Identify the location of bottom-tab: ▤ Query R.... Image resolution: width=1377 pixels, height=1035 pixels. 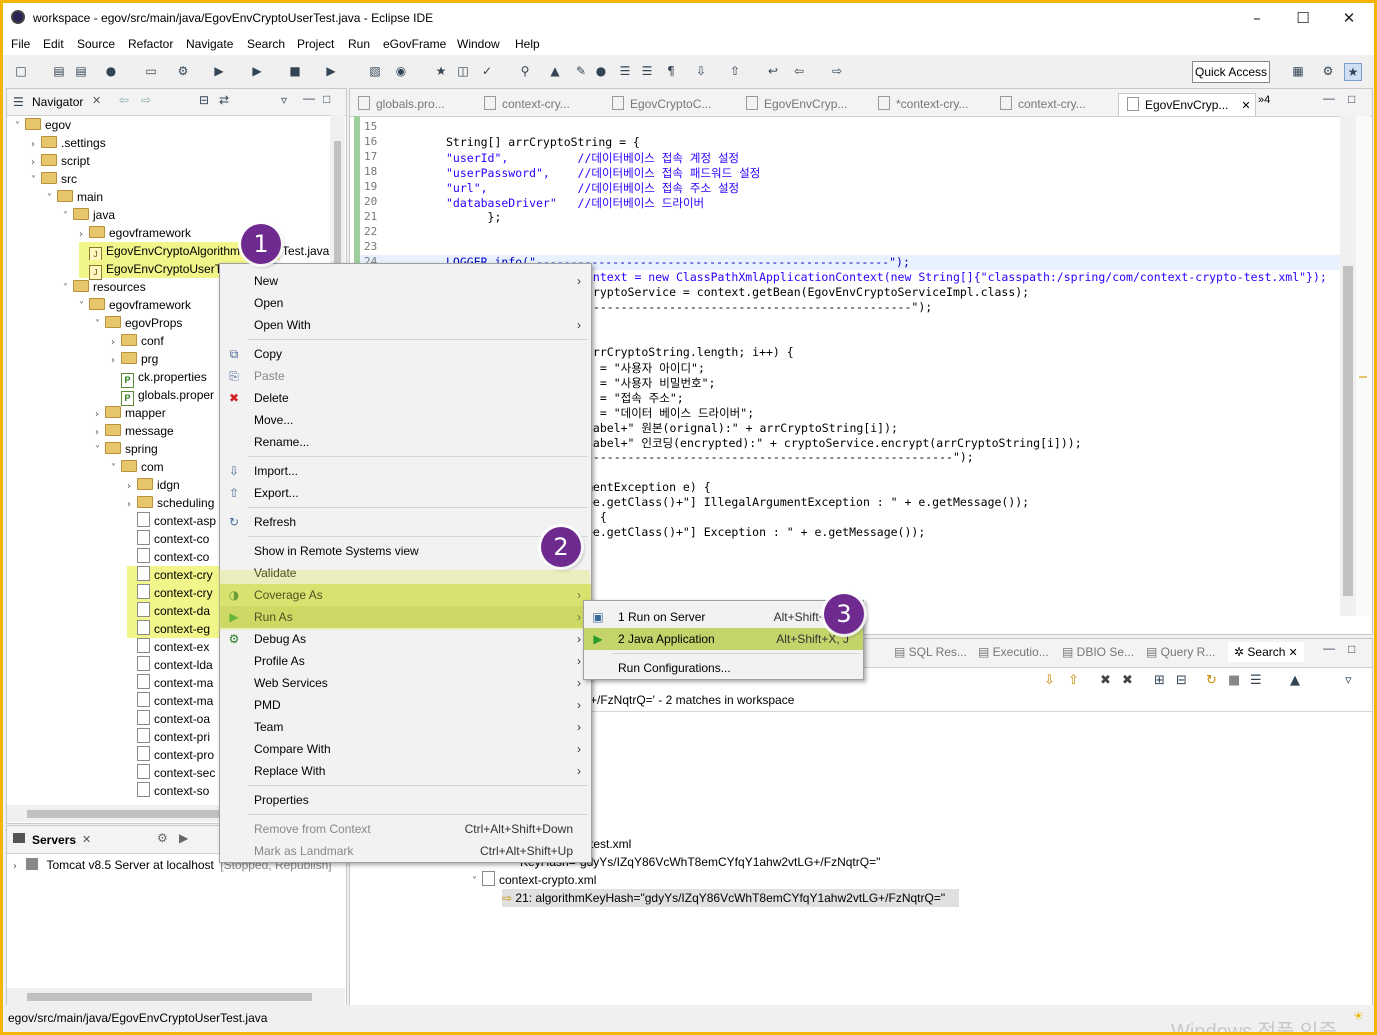
(1180, 652).